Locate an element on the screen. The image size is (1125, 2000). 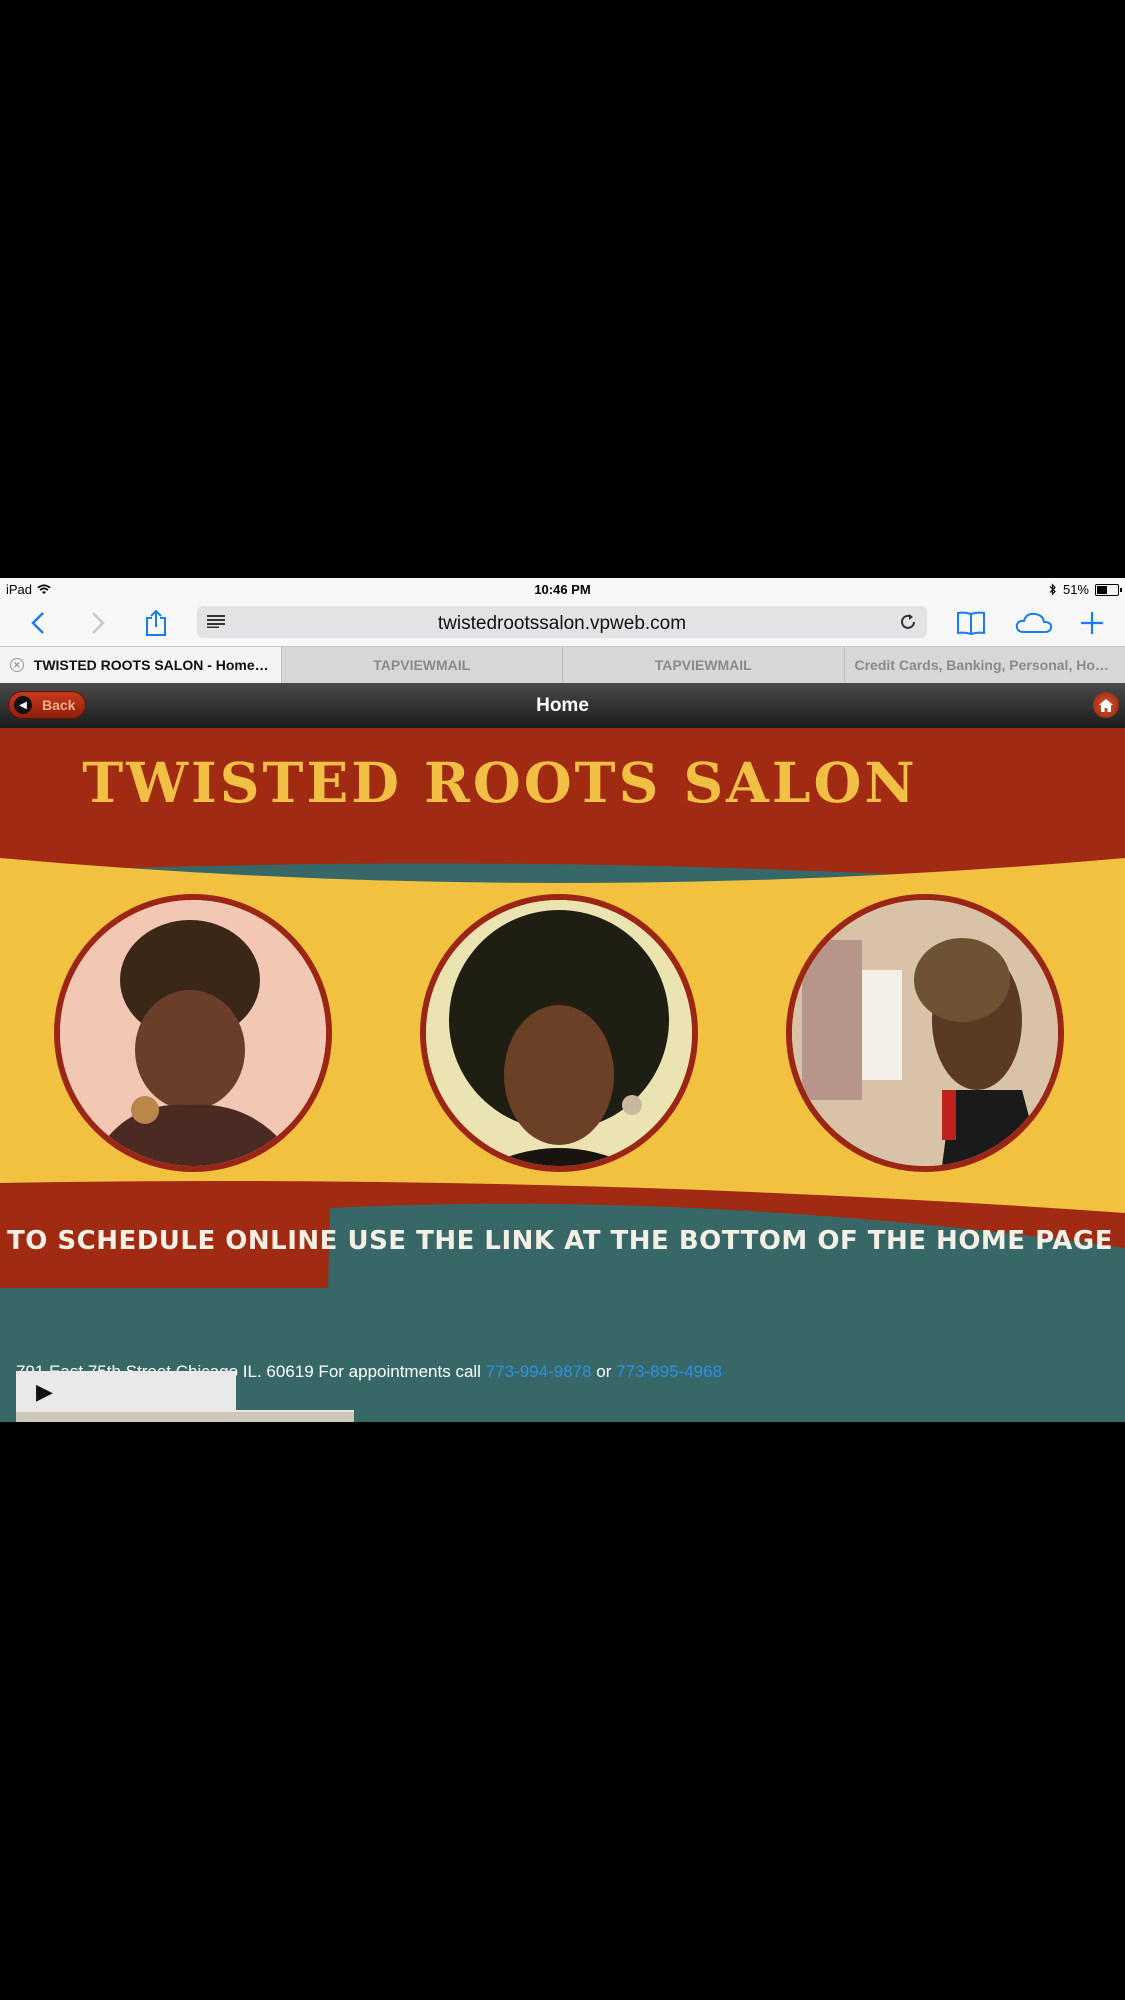
back-arrow-icon is located at coordinates (38, 623).